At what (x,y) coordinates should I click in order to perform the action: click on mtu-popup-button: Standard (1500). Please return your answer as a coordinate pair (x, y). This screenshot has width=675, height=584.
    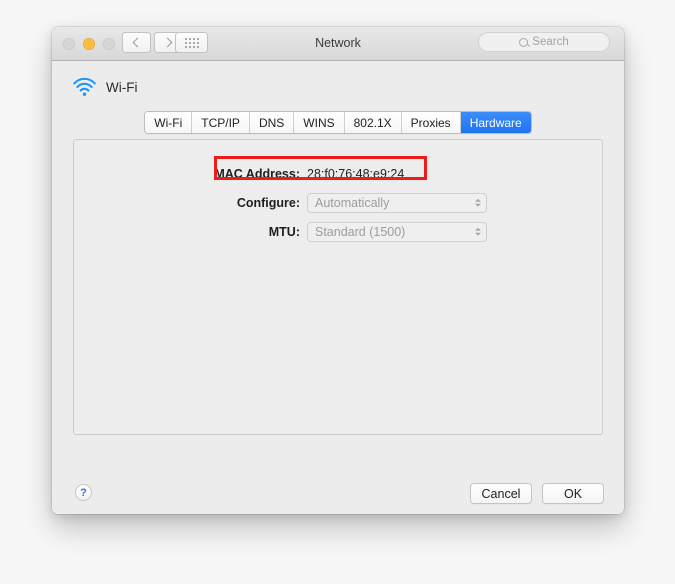
    Looking at the image, I should click on (397, 231).